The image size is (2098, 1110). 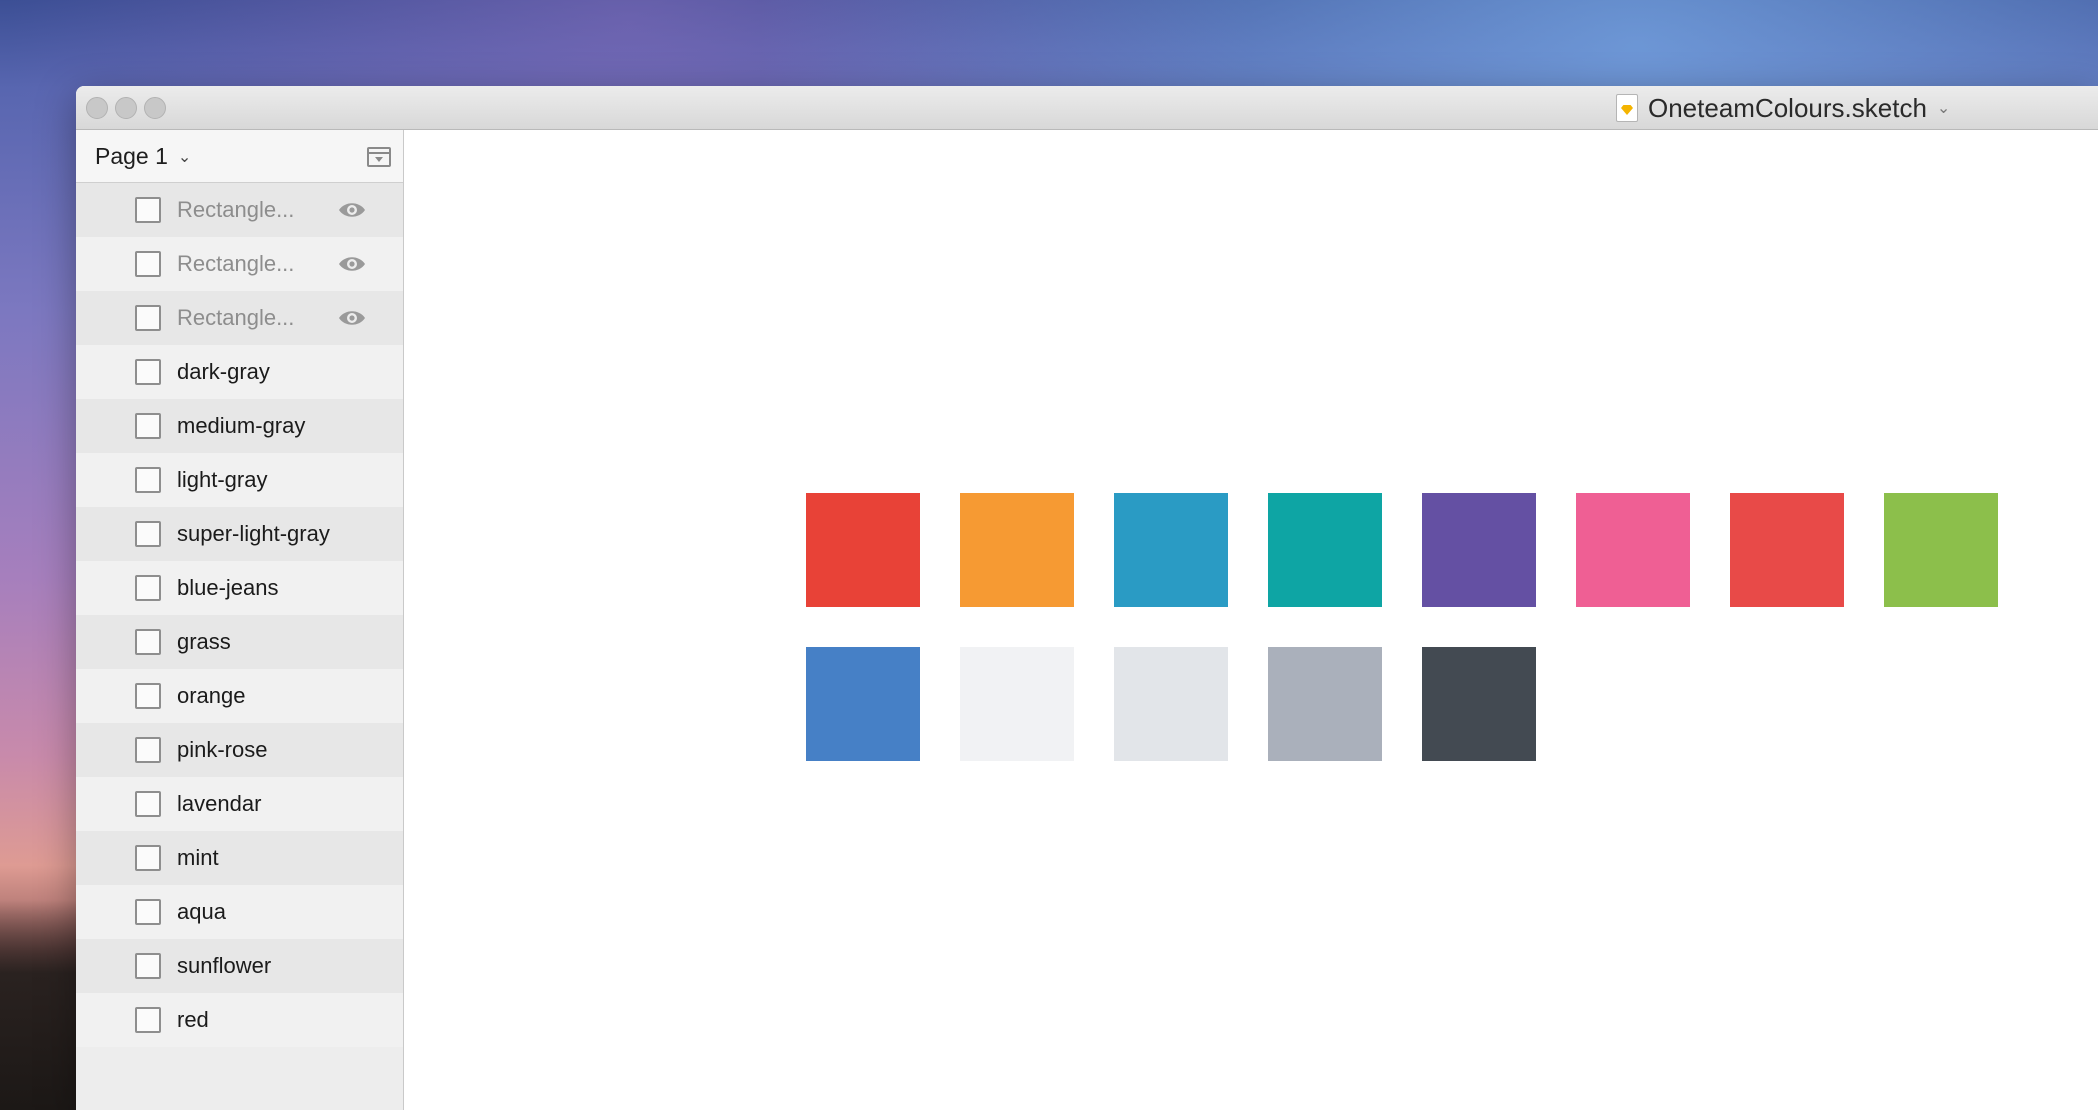 What do you see at coordinates (228, 587) in the screenshot?
I see `layer-label: blue-jeans` at bounding box center [228, 587].